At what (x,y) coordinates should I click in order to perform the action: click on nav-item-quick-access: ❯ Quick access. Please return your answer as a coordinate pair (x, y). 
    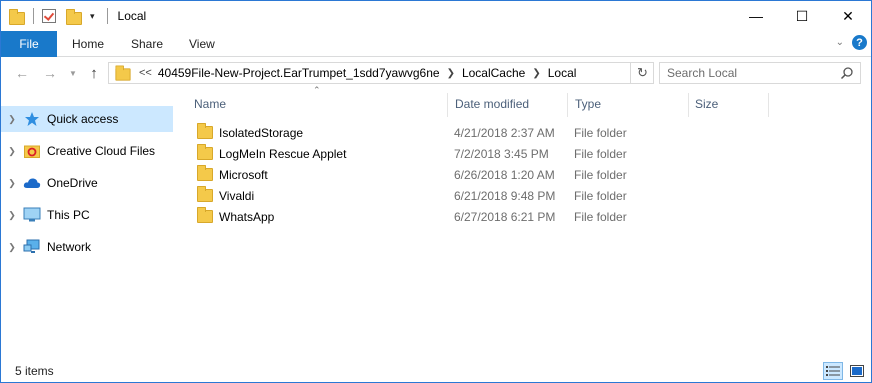
    Looking at the image, I should click on (87, 119).